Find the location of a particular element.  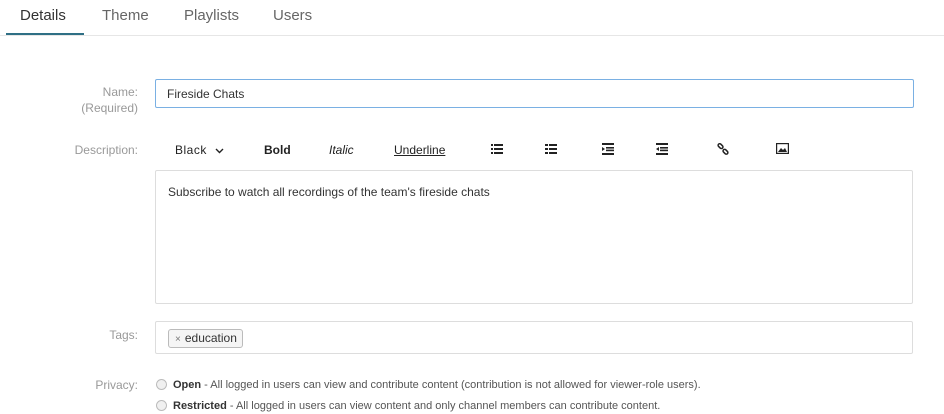

underline-button: Underline is located at coordinates (419, 150).